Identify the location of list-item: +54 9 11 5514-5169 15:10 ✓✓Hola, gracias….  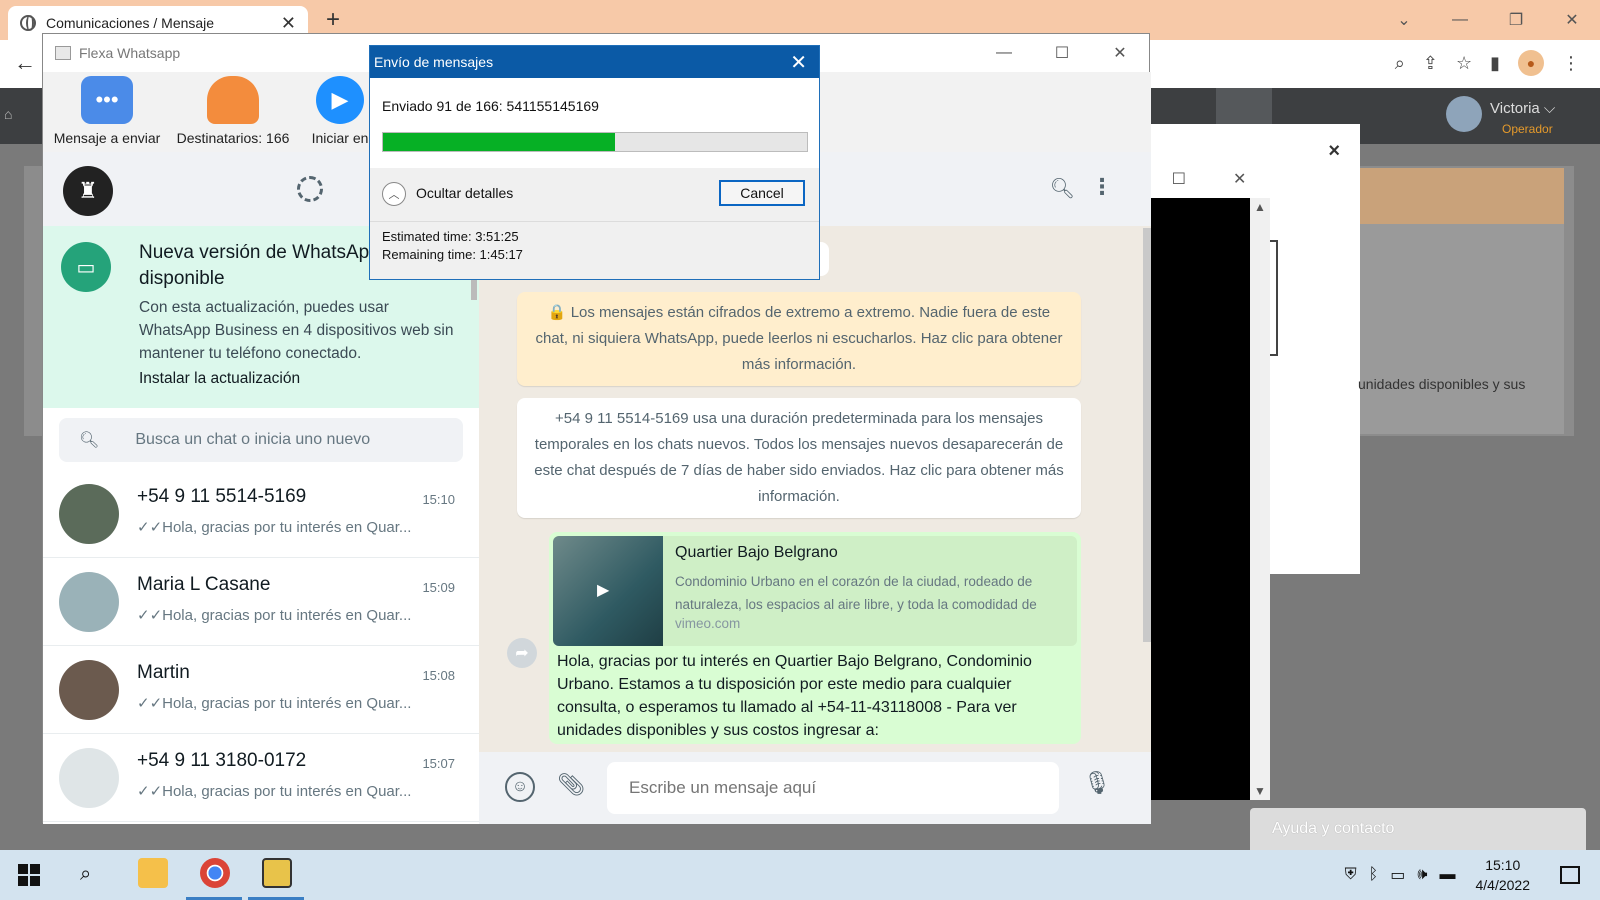
(261, 514).